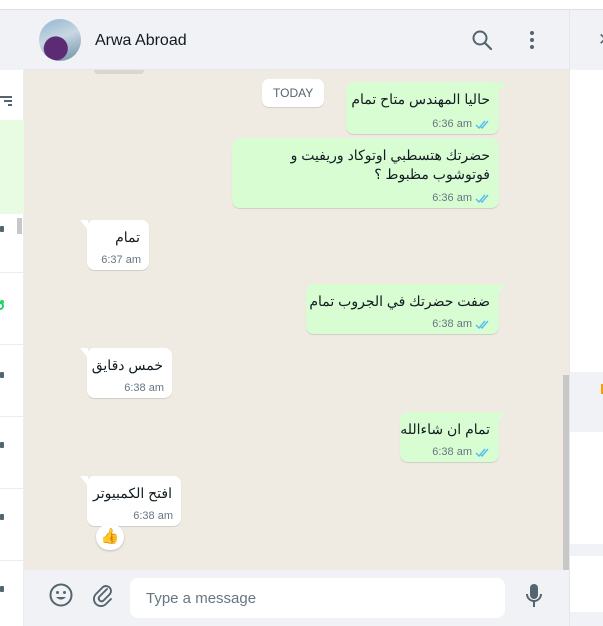  I want to click on message-time: 6:37 am, so click(121, 260).